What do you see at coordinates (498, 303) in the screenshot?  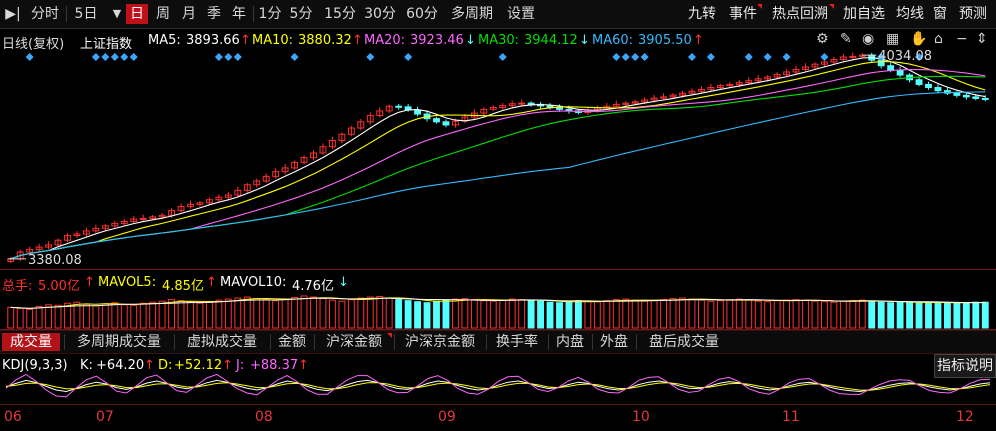 I see `mavol5-line` at bounding box center [498, 303].